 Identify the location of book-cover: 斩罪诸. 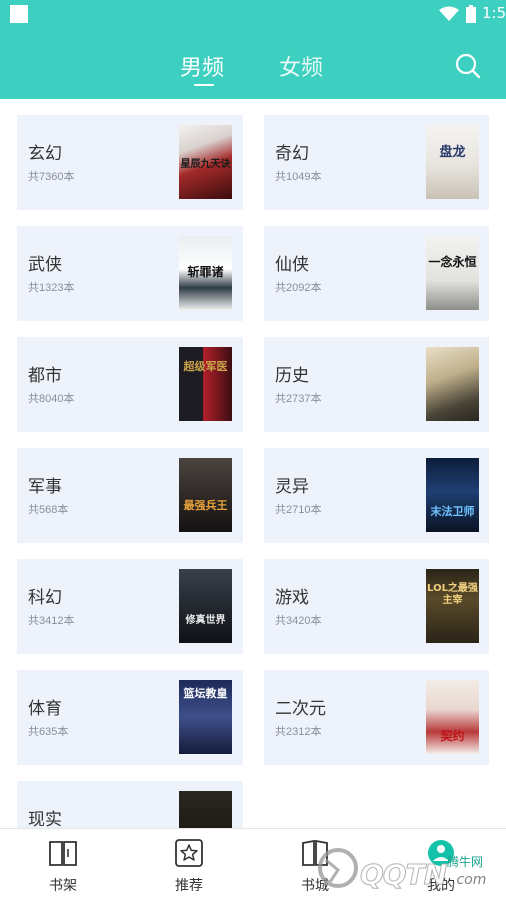
(205, 273).